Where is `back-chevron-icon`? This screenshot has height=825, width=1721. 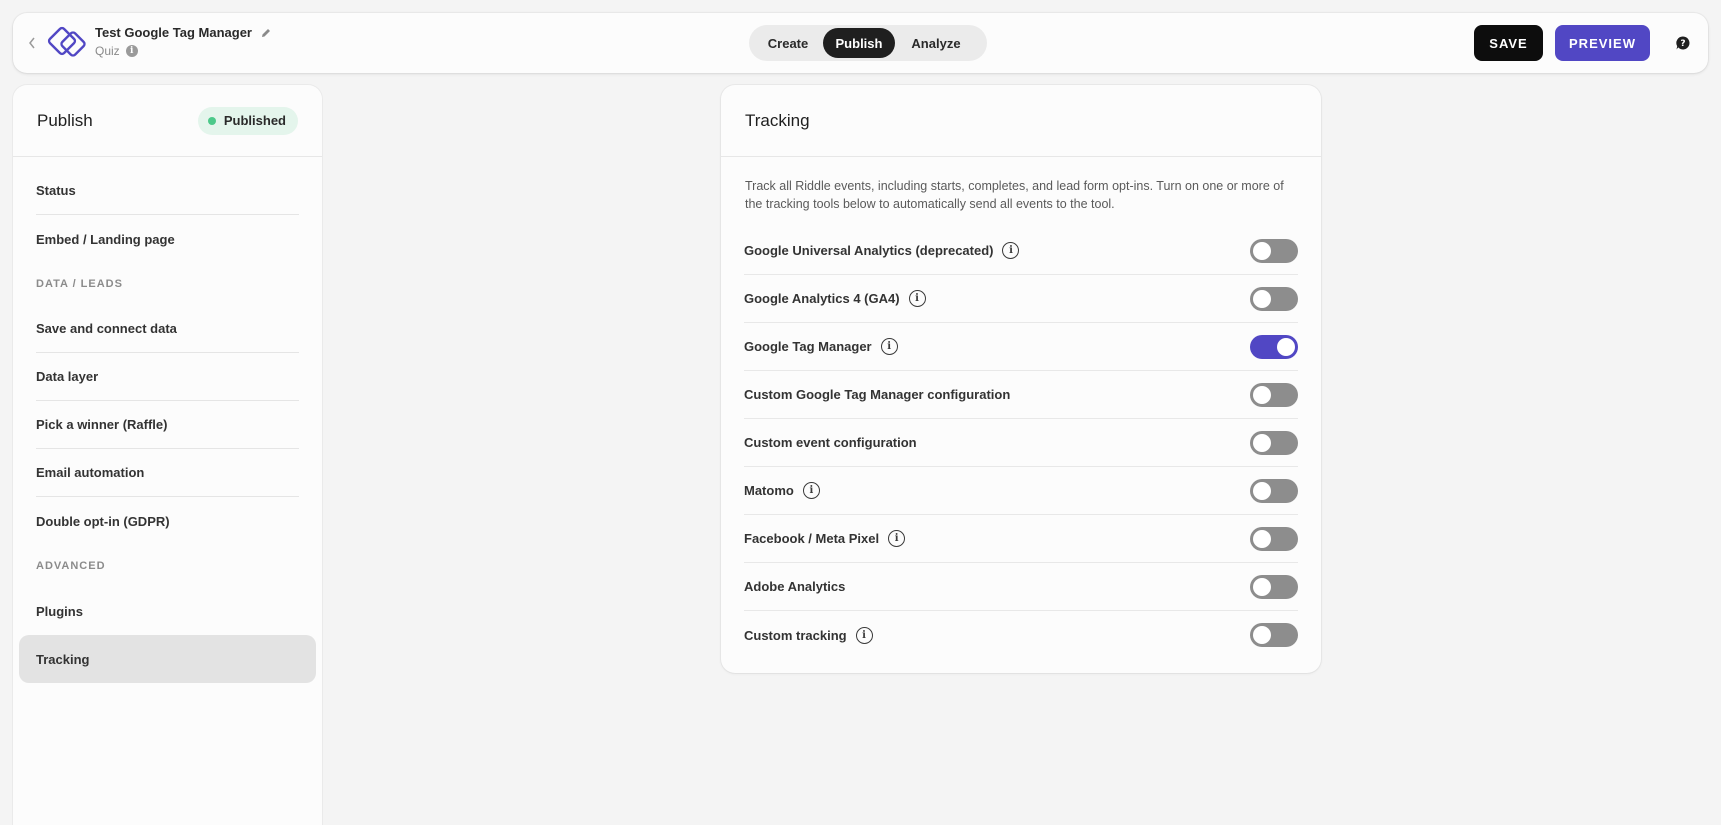
back-chevron-icon is located at coordinates (32, 43).